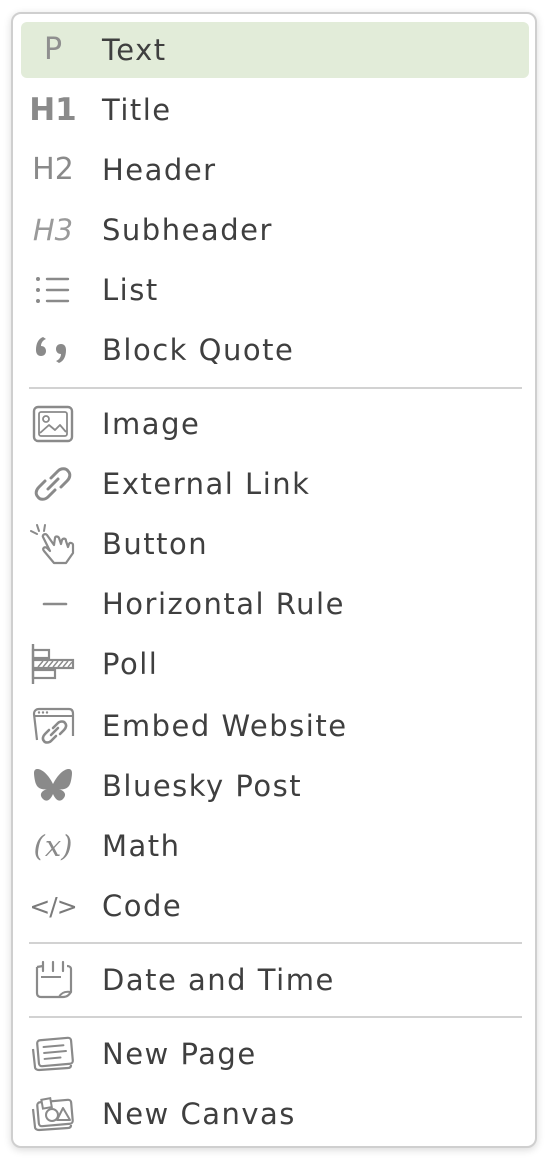  I want to click on menu-item-label: Embed Website, so click(225, 726).